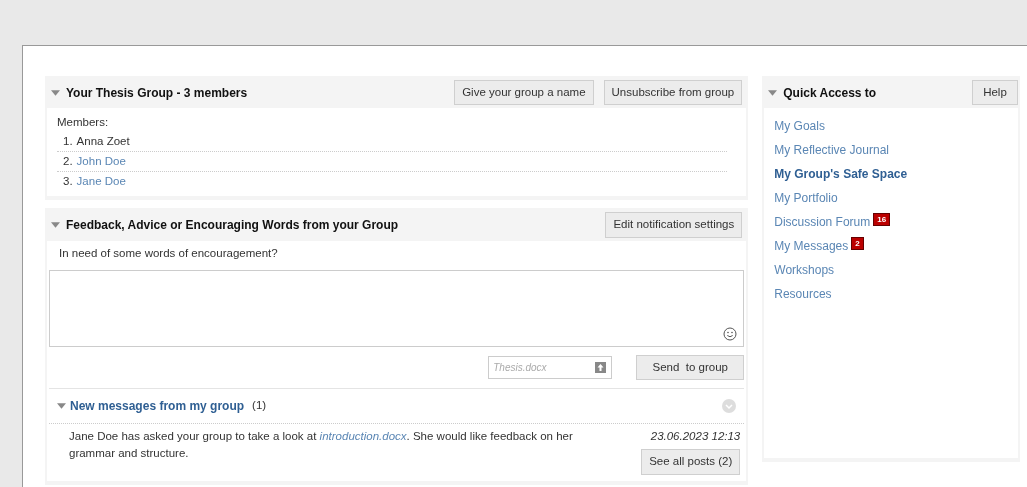 This screenshot has width=1027, height=487. What do you see at coordinates (691, 462) in the screenshot?
I see `see-all-posts-button: See all posts (2)` at bounding box center [691, 462].